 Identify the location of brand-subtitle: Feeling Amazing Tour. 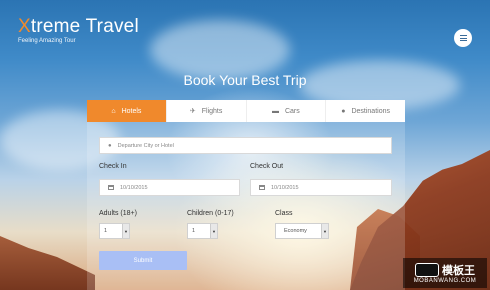
(47, 41).